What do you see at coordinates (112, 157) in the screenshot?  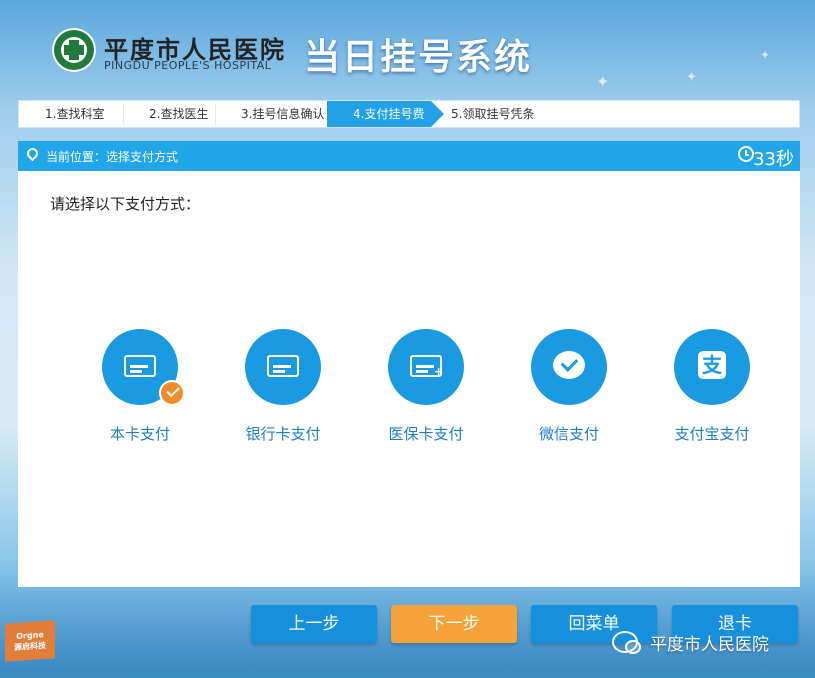 I see `current-location: 当前位置：选择支付方式` at bounding box center [112, 157].